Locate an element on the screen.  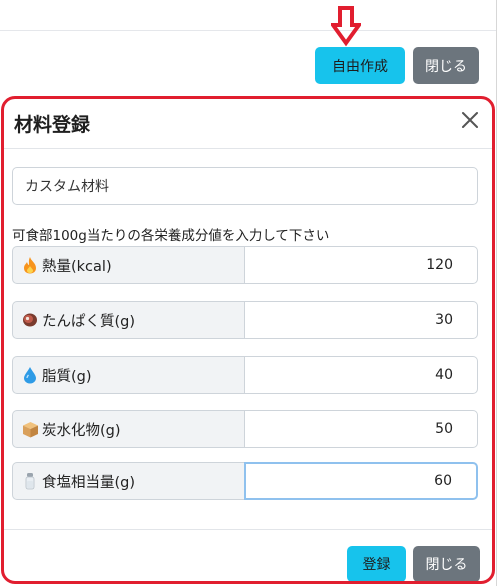
free-create-button: 自由作成 is located at coordinates (360, 65).